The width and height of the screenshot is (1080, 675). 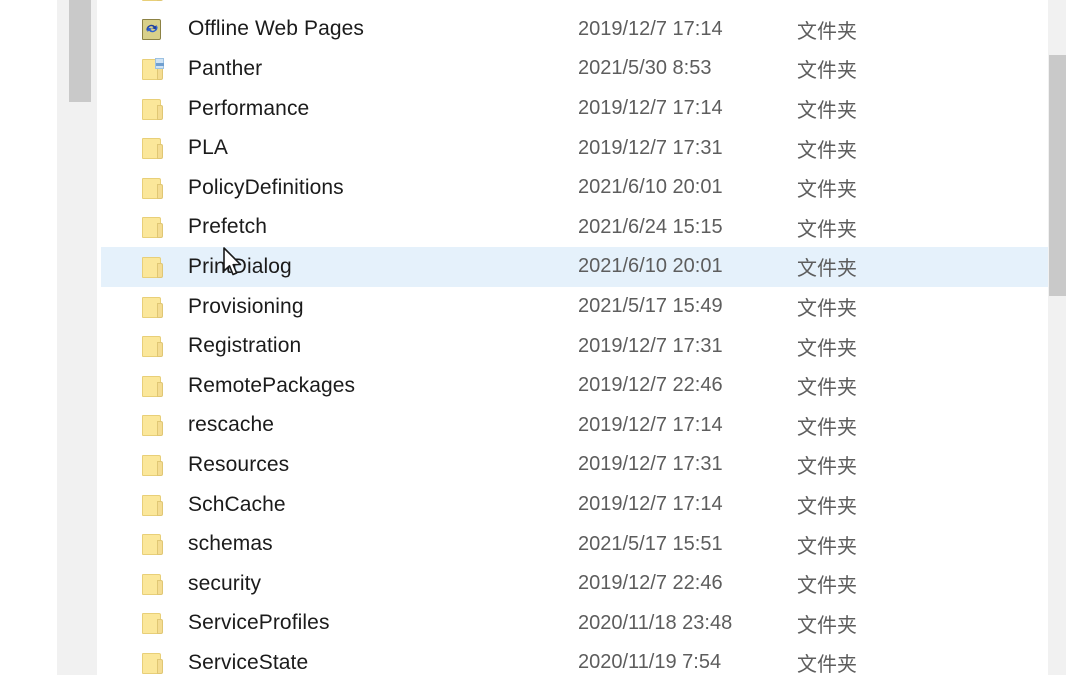 I want to click on file-list-row, so click(x=574, y=5).